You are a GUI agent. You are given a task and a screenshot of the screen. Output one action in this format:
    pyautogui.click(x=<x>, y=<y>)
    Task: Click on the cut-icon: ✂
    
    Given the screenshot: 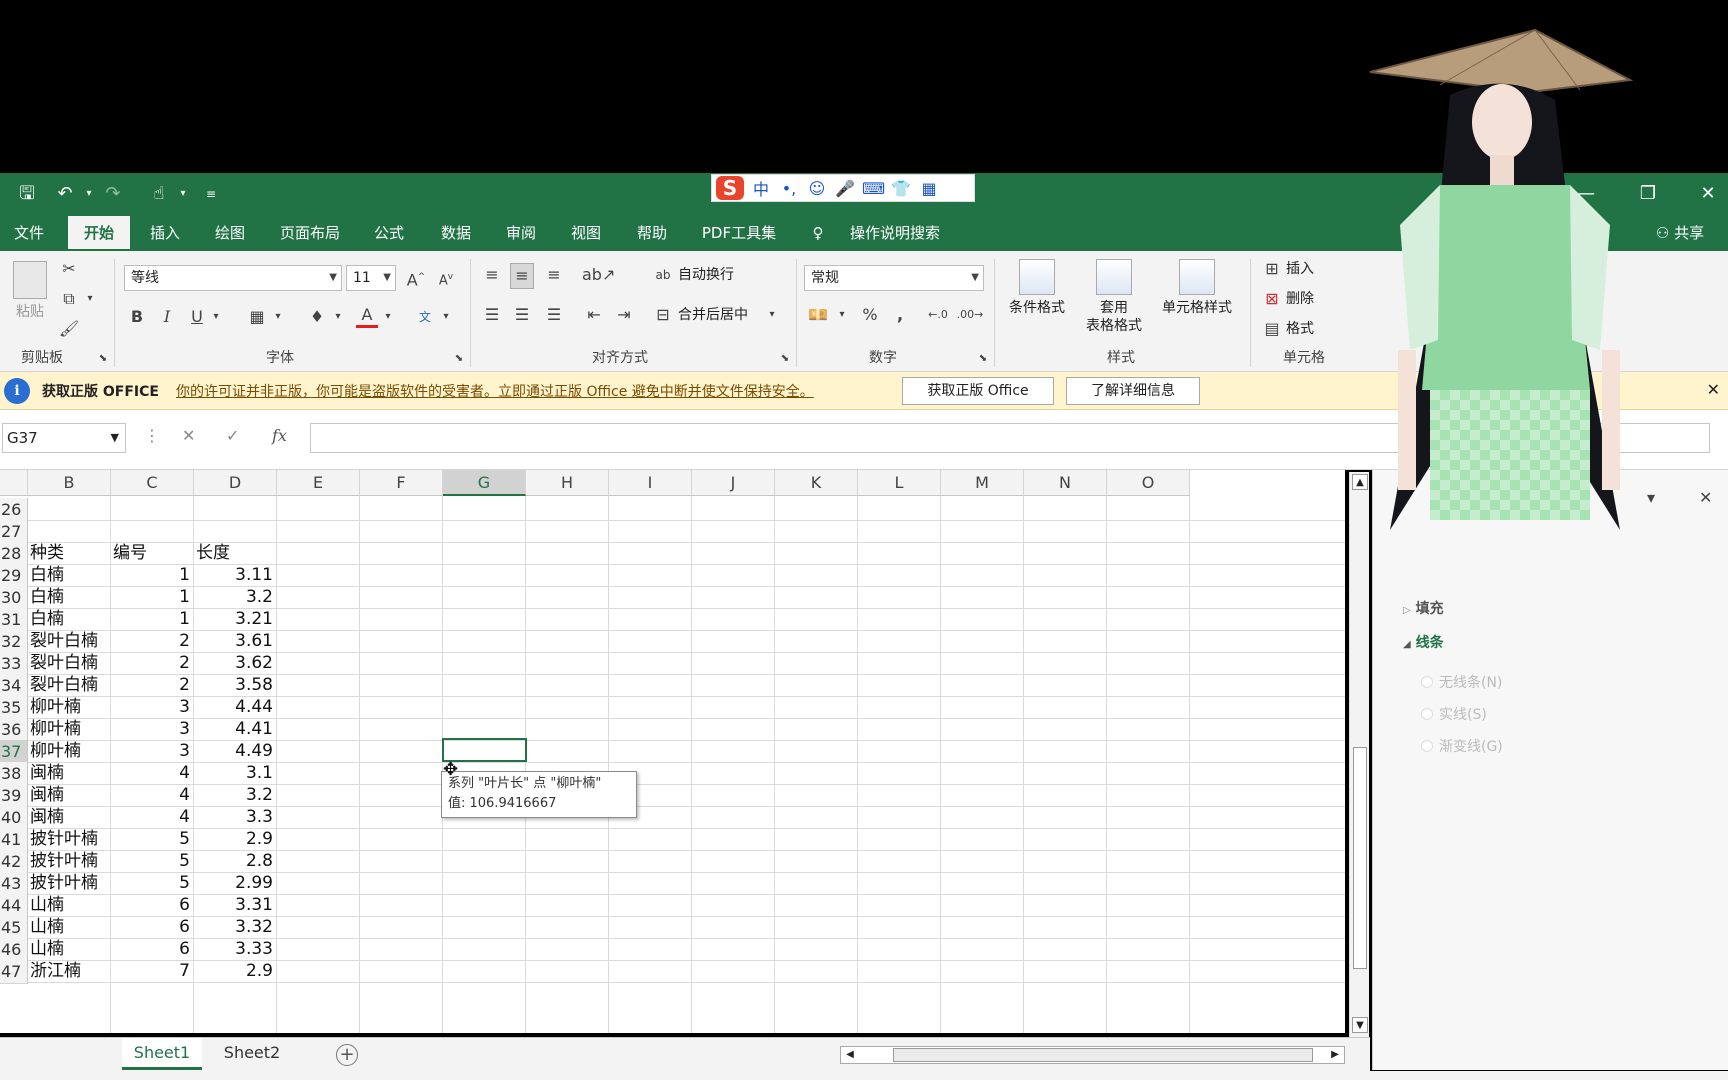 What is the action you would take?
    pyautogui.click(x=69, y=269)
    